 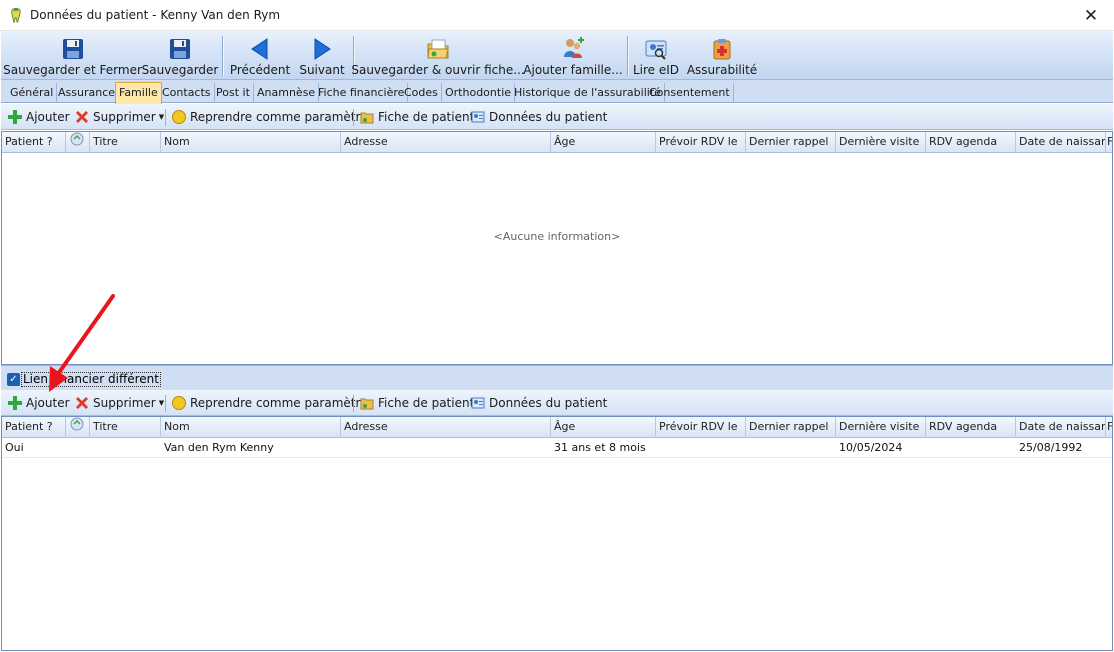 I want to click on cell-nom: Van den Rym Kenny, so click(x=219, y=447).